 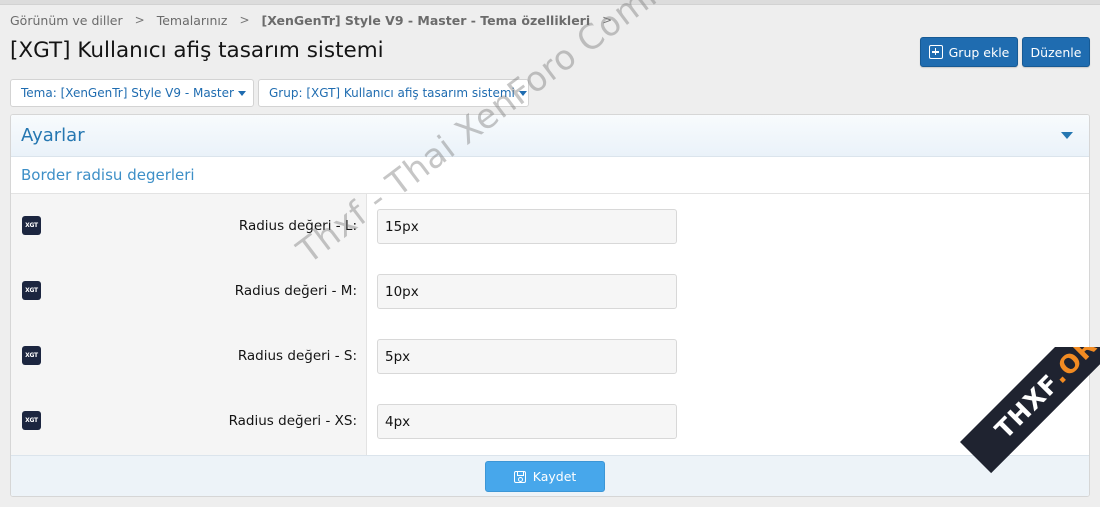 I want to click on form-footer: Kaydet, so click(x=550, y=475).